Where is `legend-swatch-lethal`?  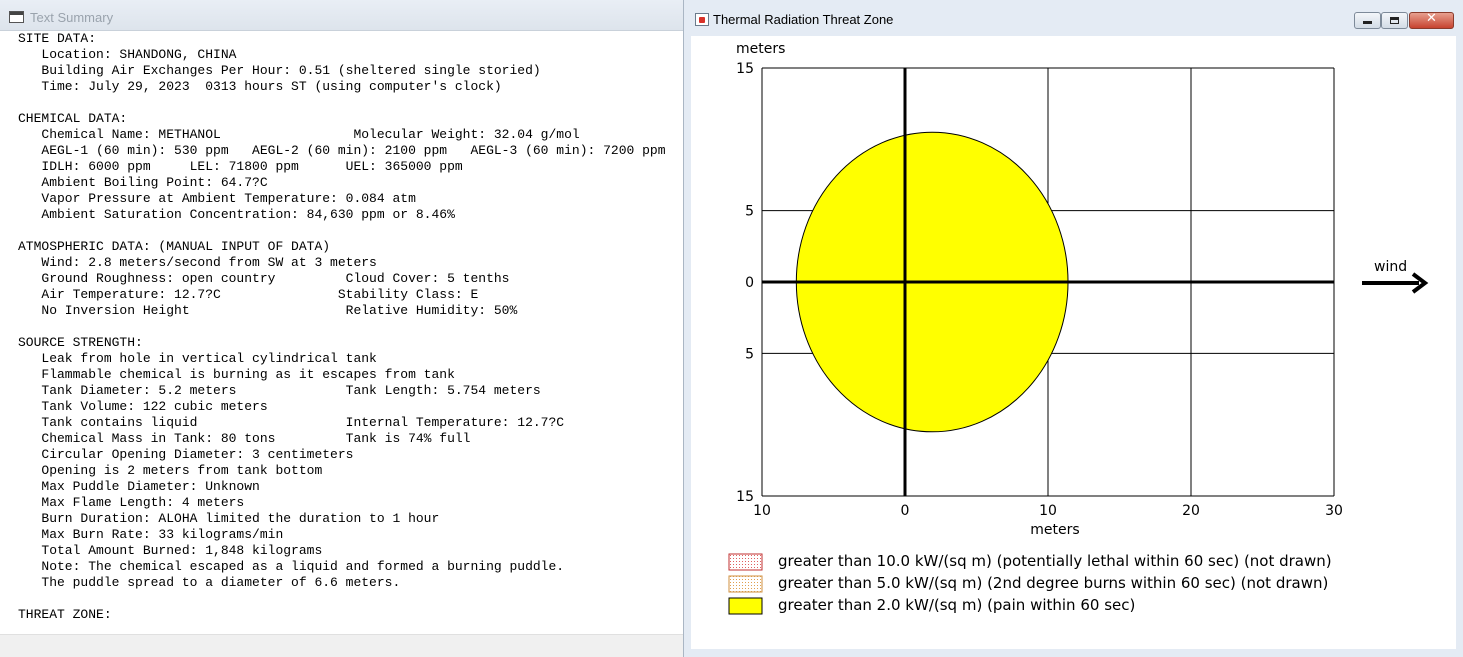 legend-swatch-lethal is located at coordinates (745, 562).